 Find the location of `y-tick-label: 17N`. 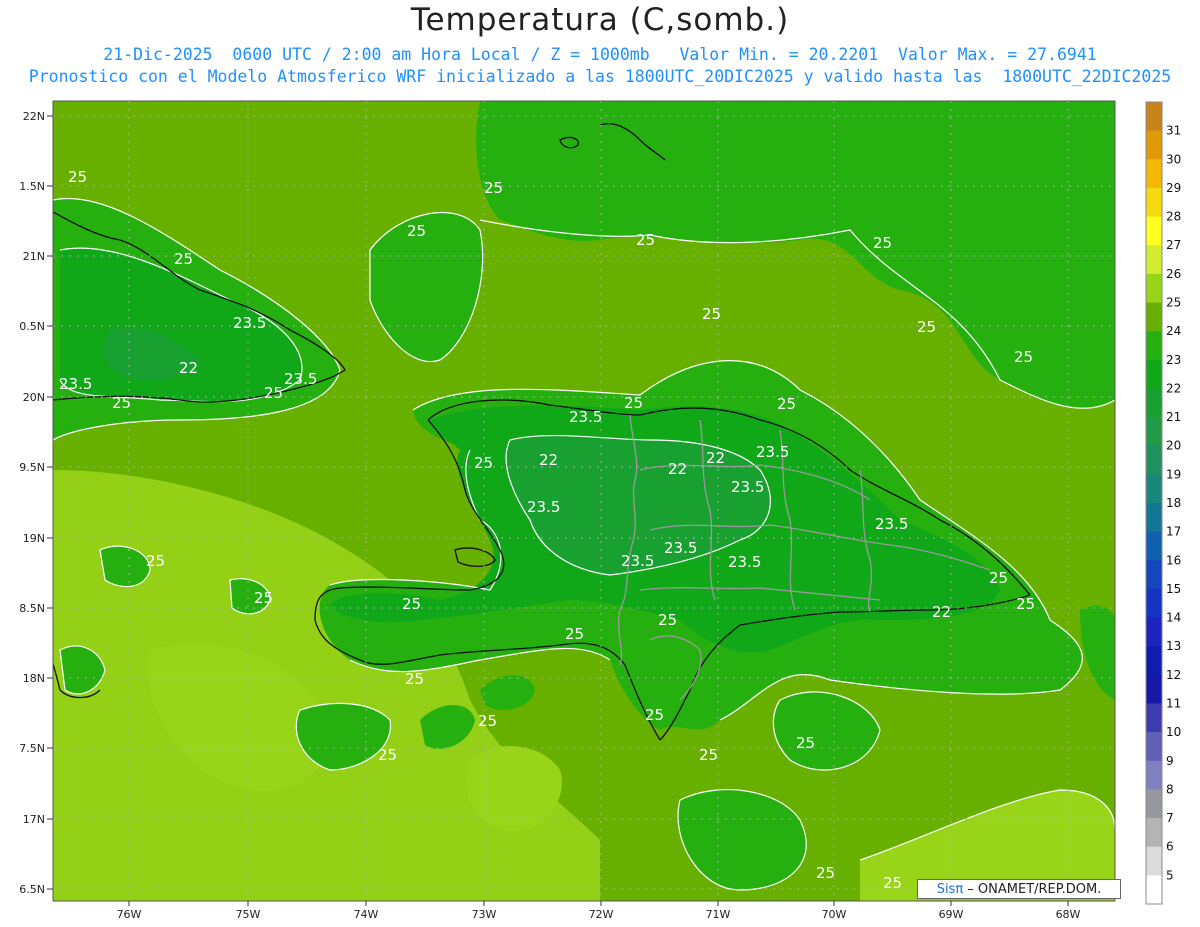

y-tick-label: 17N is located at coordinates (34, 819).